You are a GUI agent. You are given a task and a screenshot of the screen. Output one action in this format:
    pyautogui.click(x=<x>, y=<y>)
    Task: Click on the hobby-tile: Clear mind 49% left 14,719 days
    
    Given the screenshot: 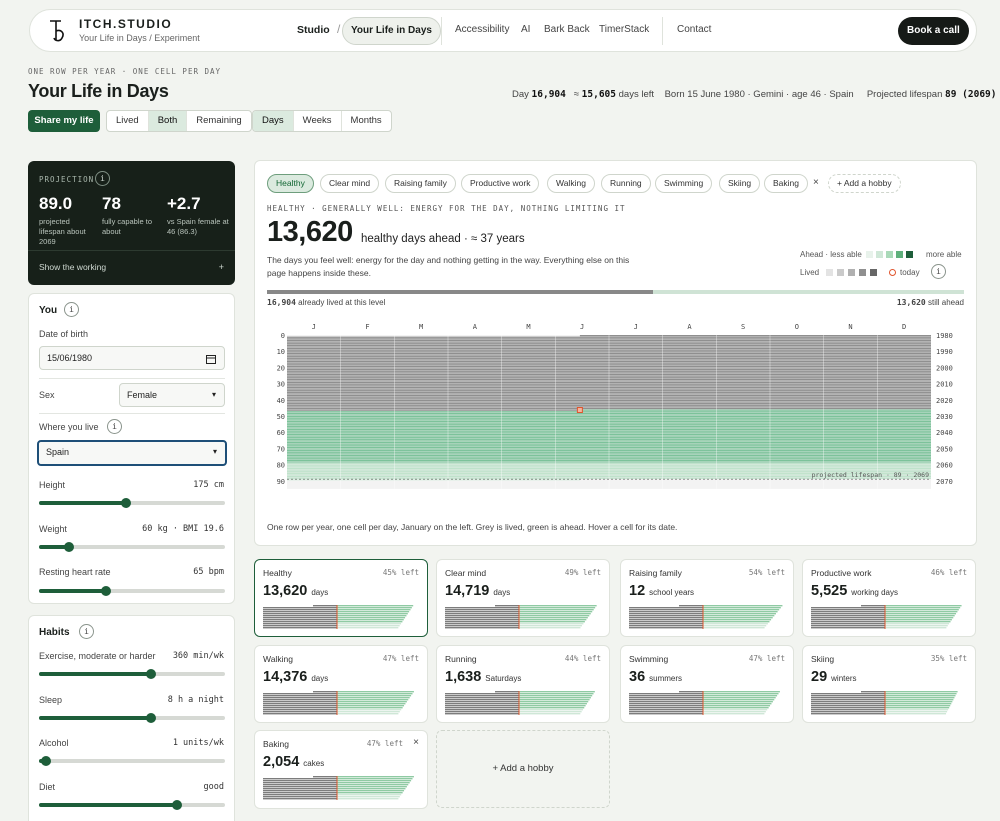 What is the action you would take?
    pyautogui.click(x=523, y=598)
    